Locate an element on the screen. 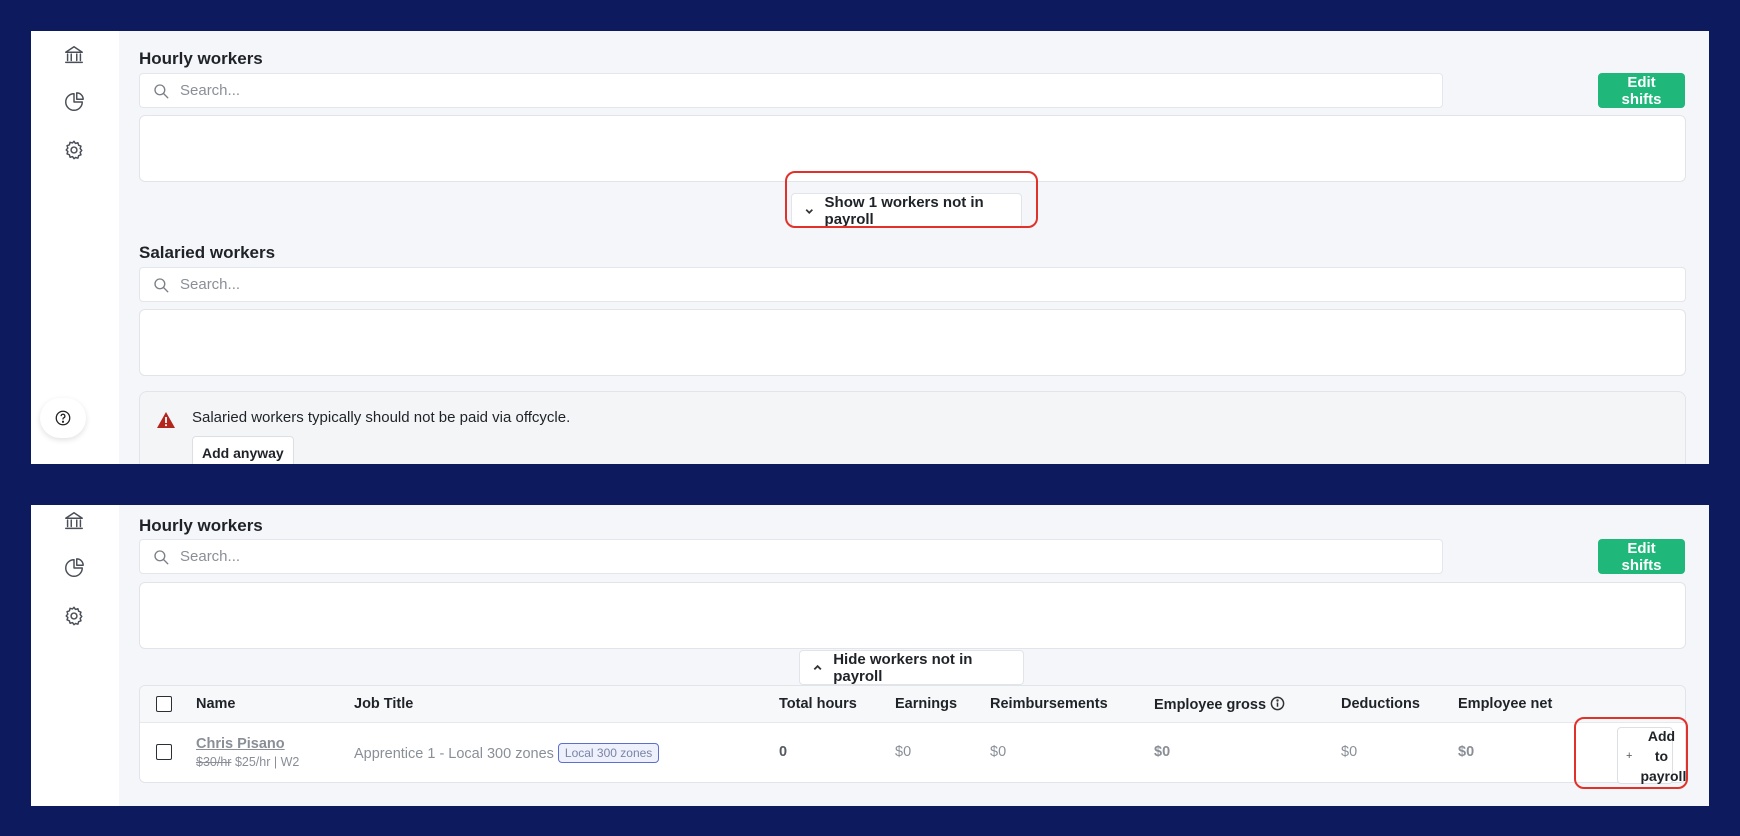 The image size is (1740, 836). job-title: Apprentice 1 - Local 300 zones is located at coordinates (454, 754).